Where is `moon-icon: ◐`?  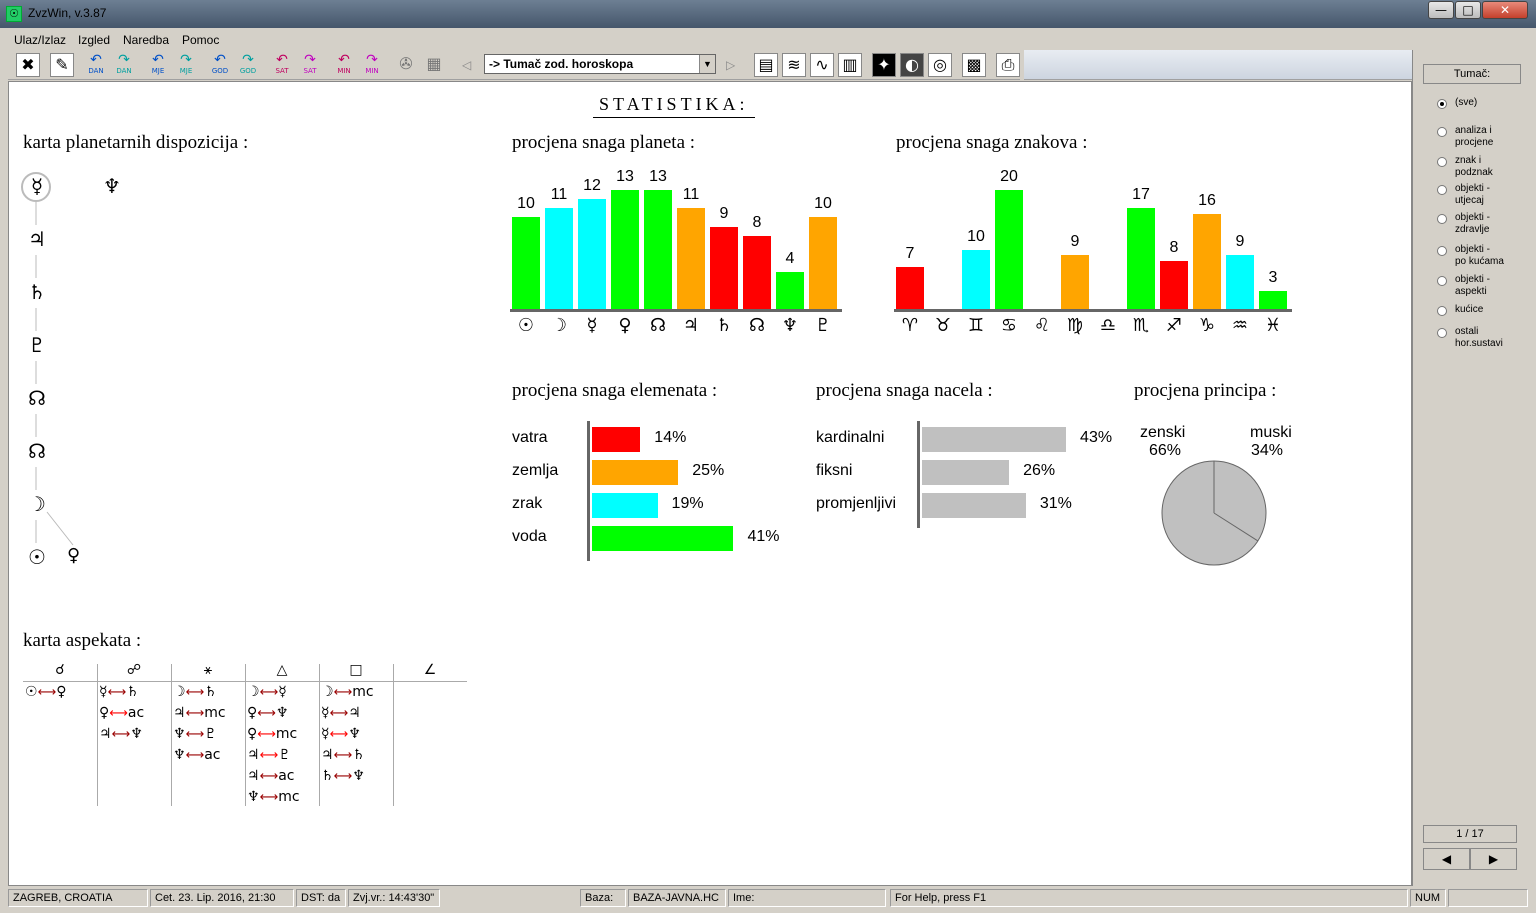 moon-icon: ◐ is located at coordinates (912, 65).